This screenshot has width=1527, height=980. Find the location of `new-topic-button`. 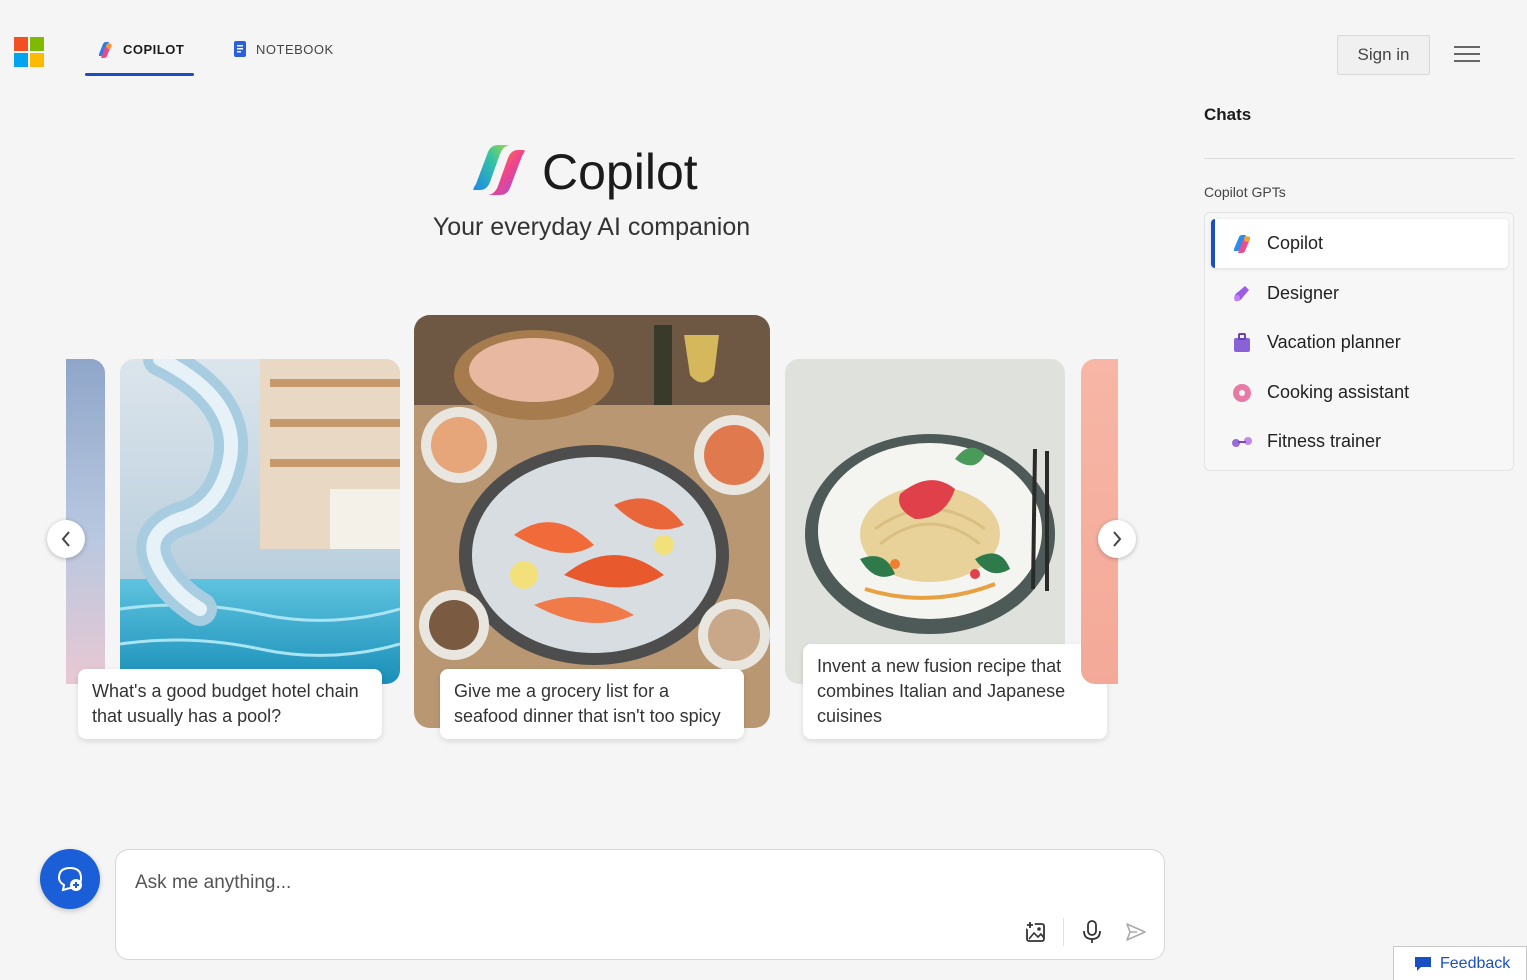

new-topic-button is located at coordinates (70, 879).